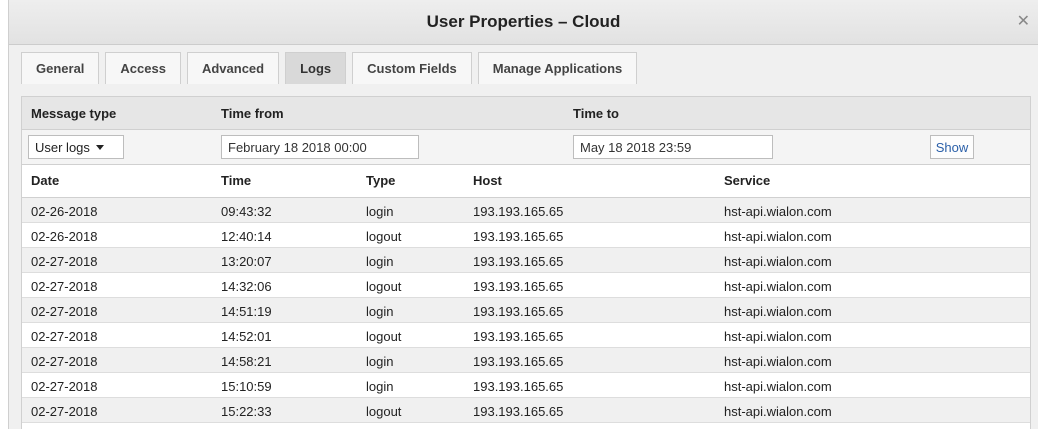 The width and height of the screenshot is (1038, 429). I want to click on column-header-host: Host, so click(487, 180).